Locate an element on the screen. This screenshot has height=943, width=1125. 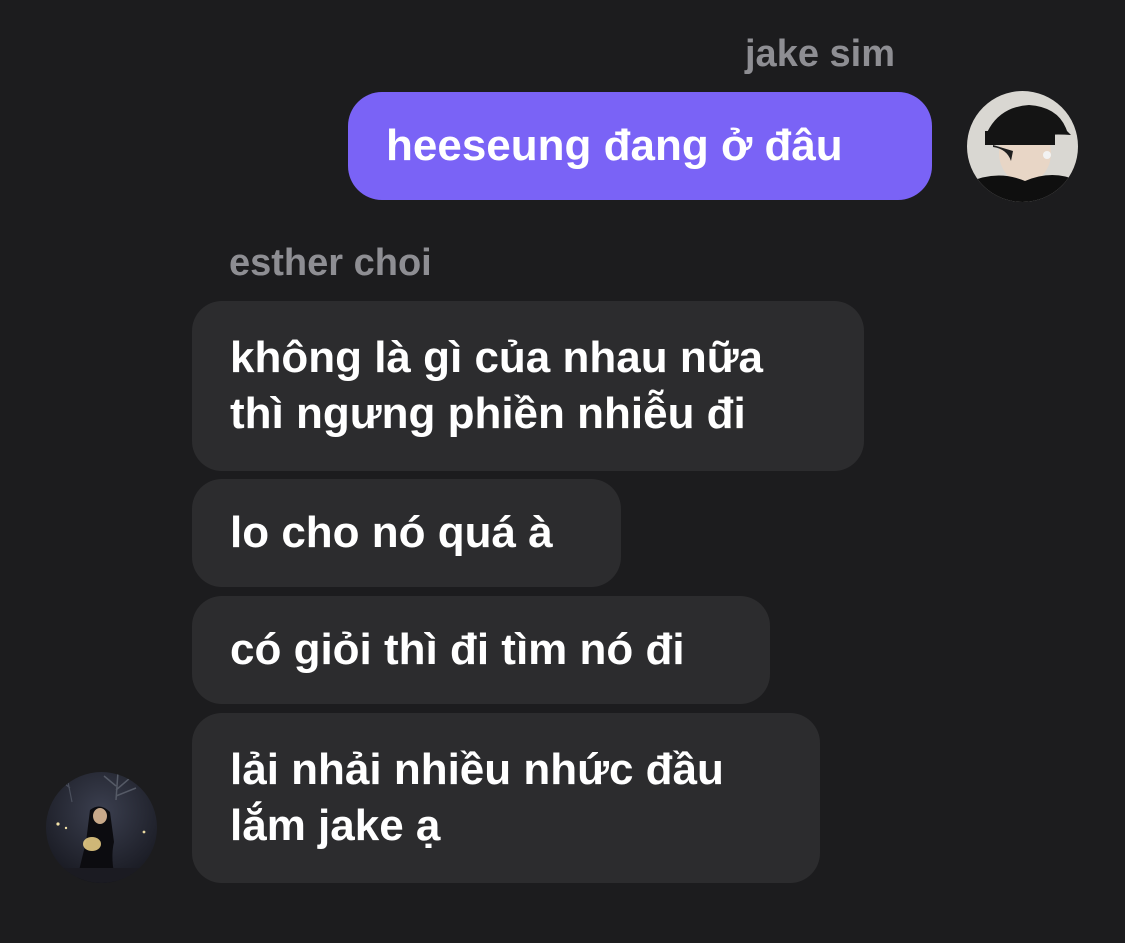
esther-choi-avatar is located at coordinates (101, 827).